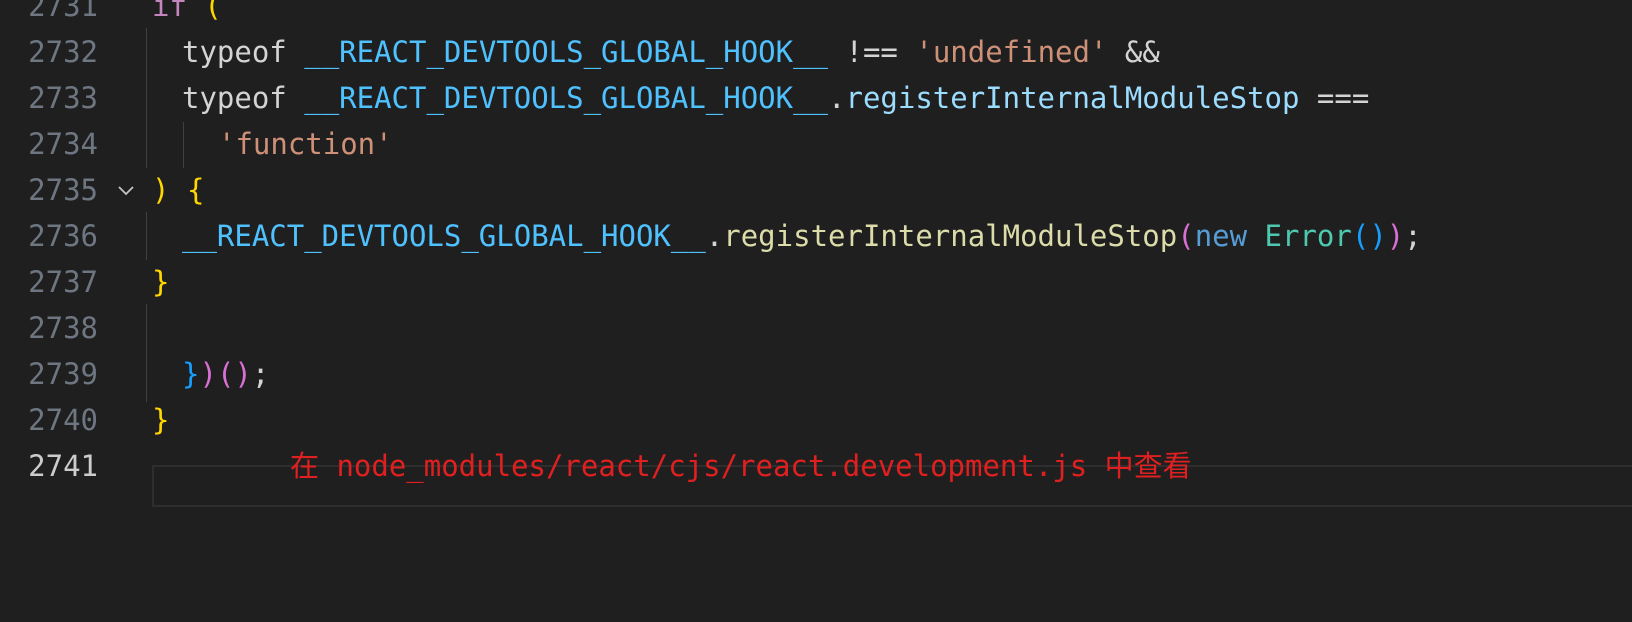 This screenshot has height=622, width=1632. Describe the element at coordinates (63, 236) in the screenshot. I see `line-number: 2736` at that location.